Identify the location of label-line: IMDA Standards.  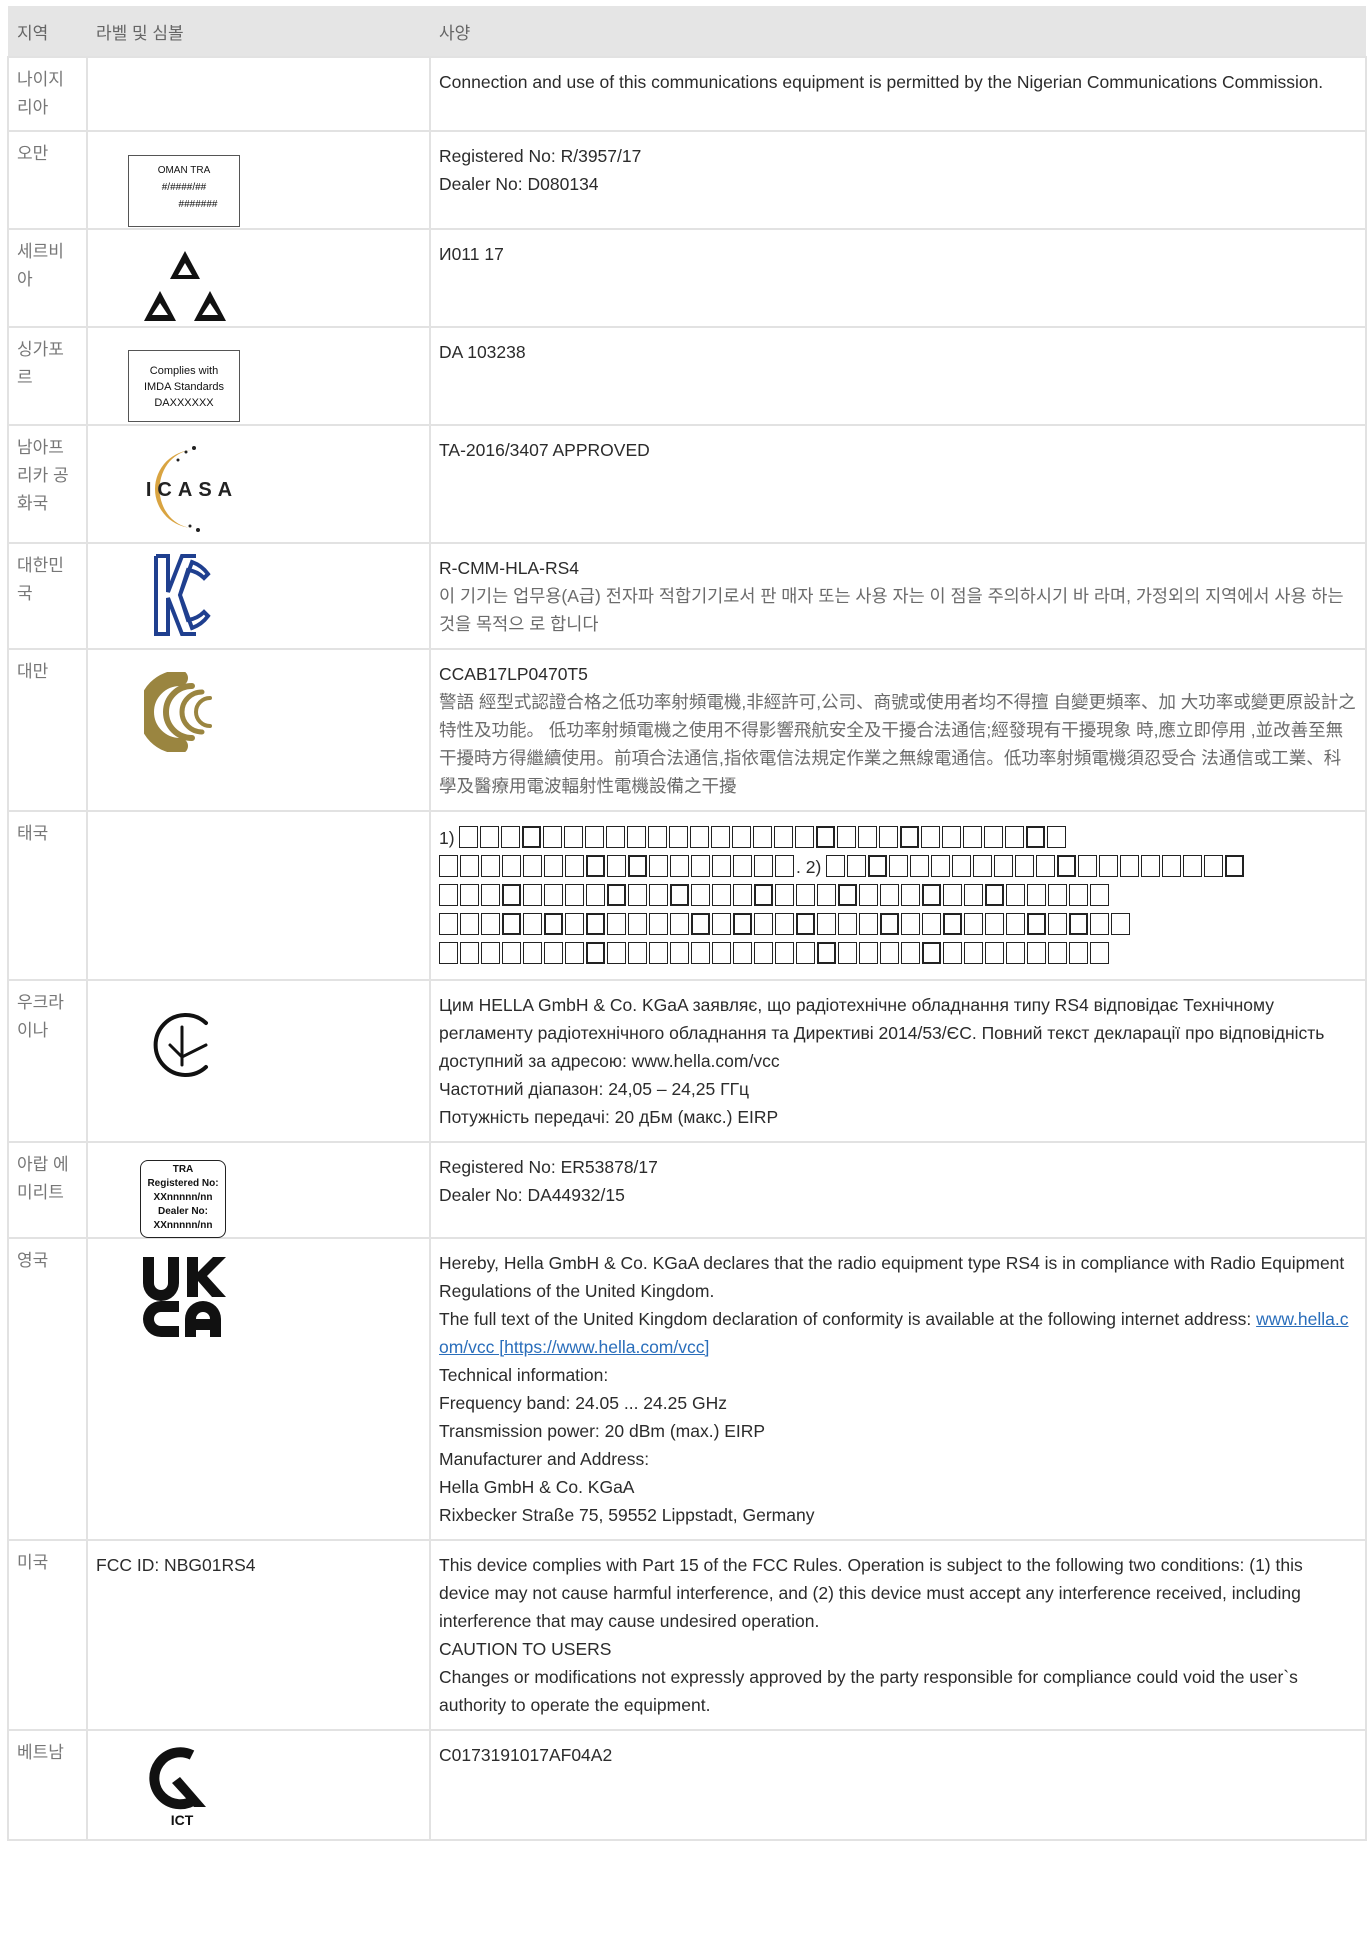
(184, 387).